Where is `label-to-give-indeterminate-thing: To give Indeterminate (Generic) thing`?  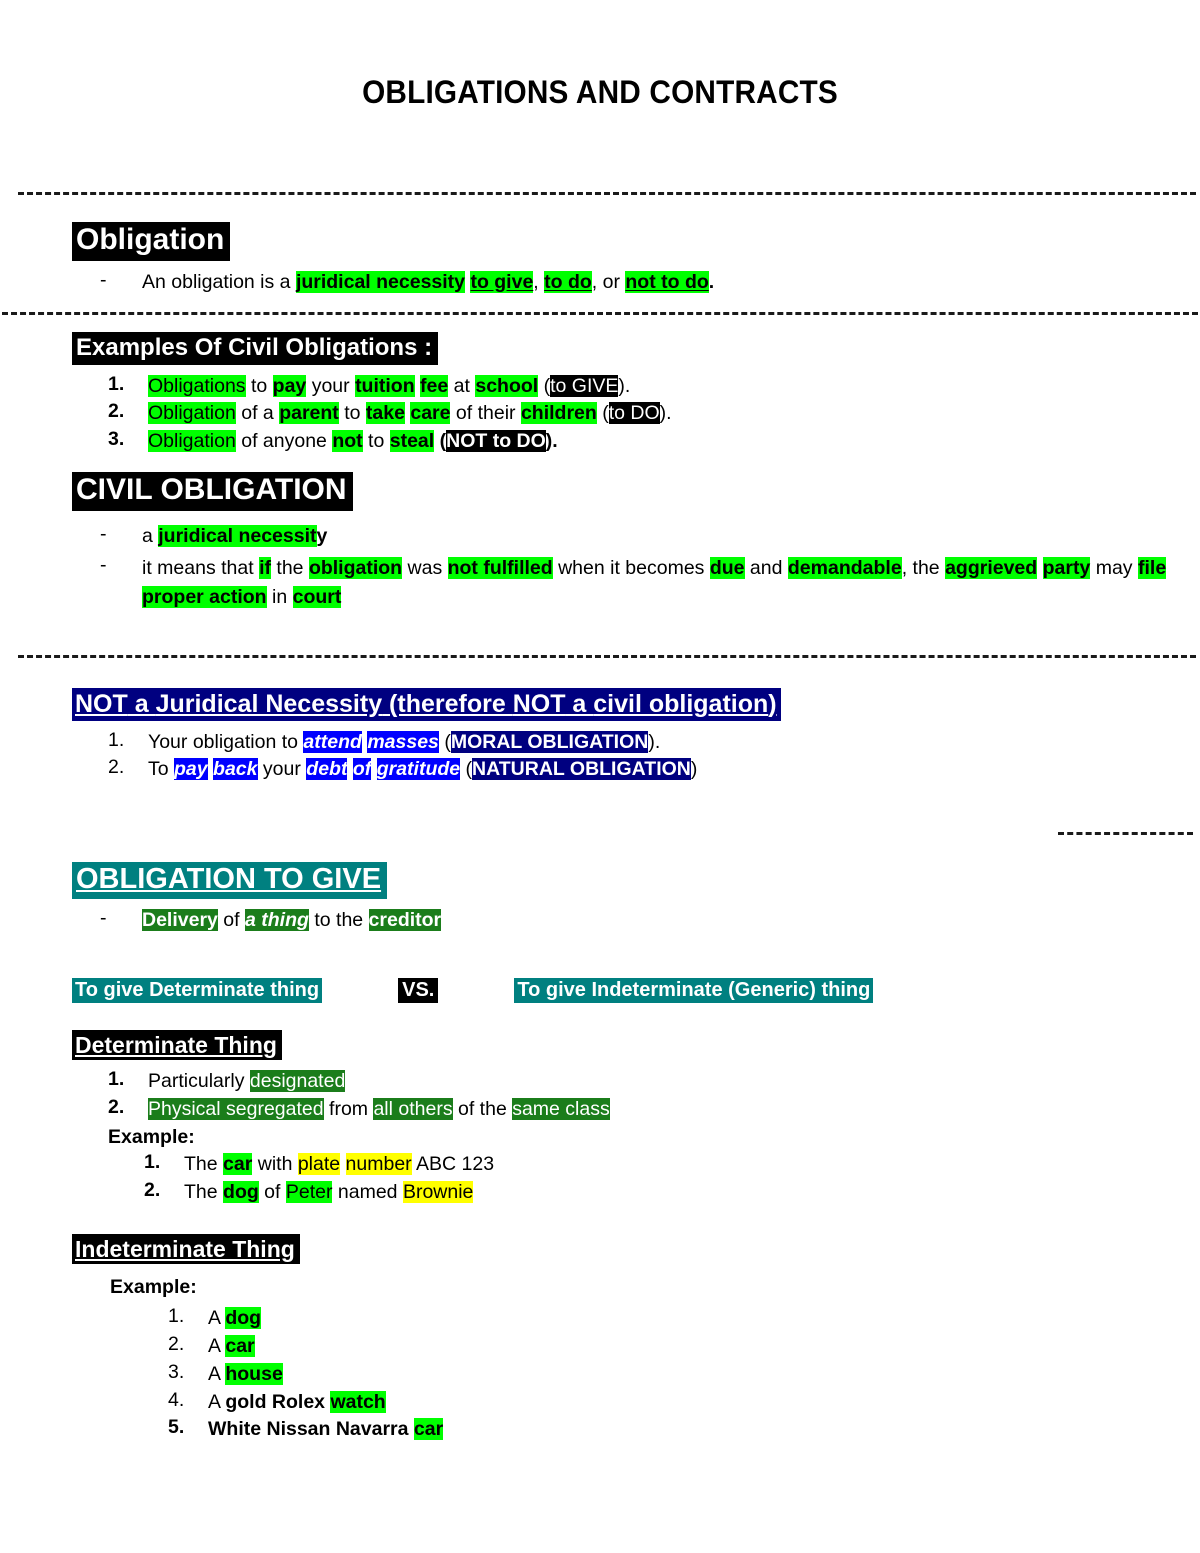 label-to-give-indeterminate-thing: To give Indeterminate (Generic) thing is located at coordinates (694, 990).